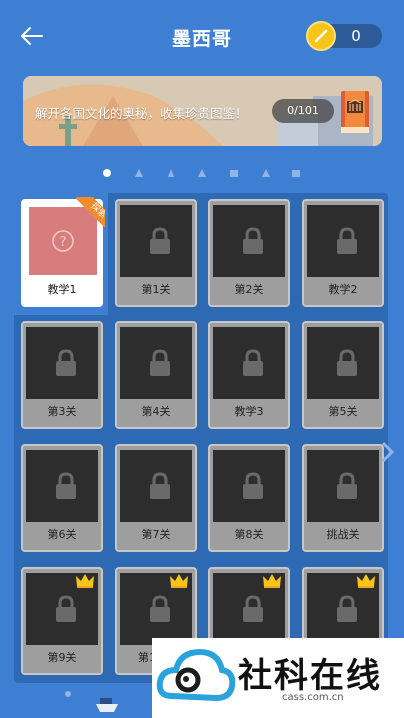  I want to click on level-card-locked: 挑战关, so click(343, 498).